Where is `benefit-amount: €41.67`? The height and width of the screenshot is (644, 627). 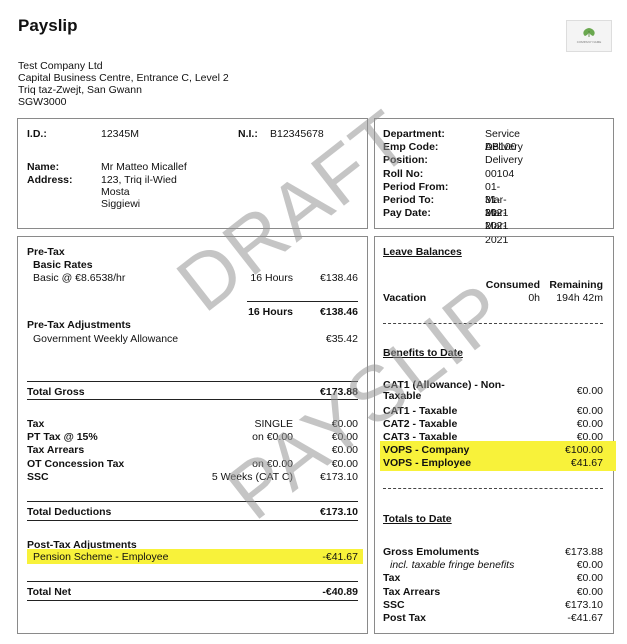
benefit-amount: €41.67 is located at coordinates (586, 463).